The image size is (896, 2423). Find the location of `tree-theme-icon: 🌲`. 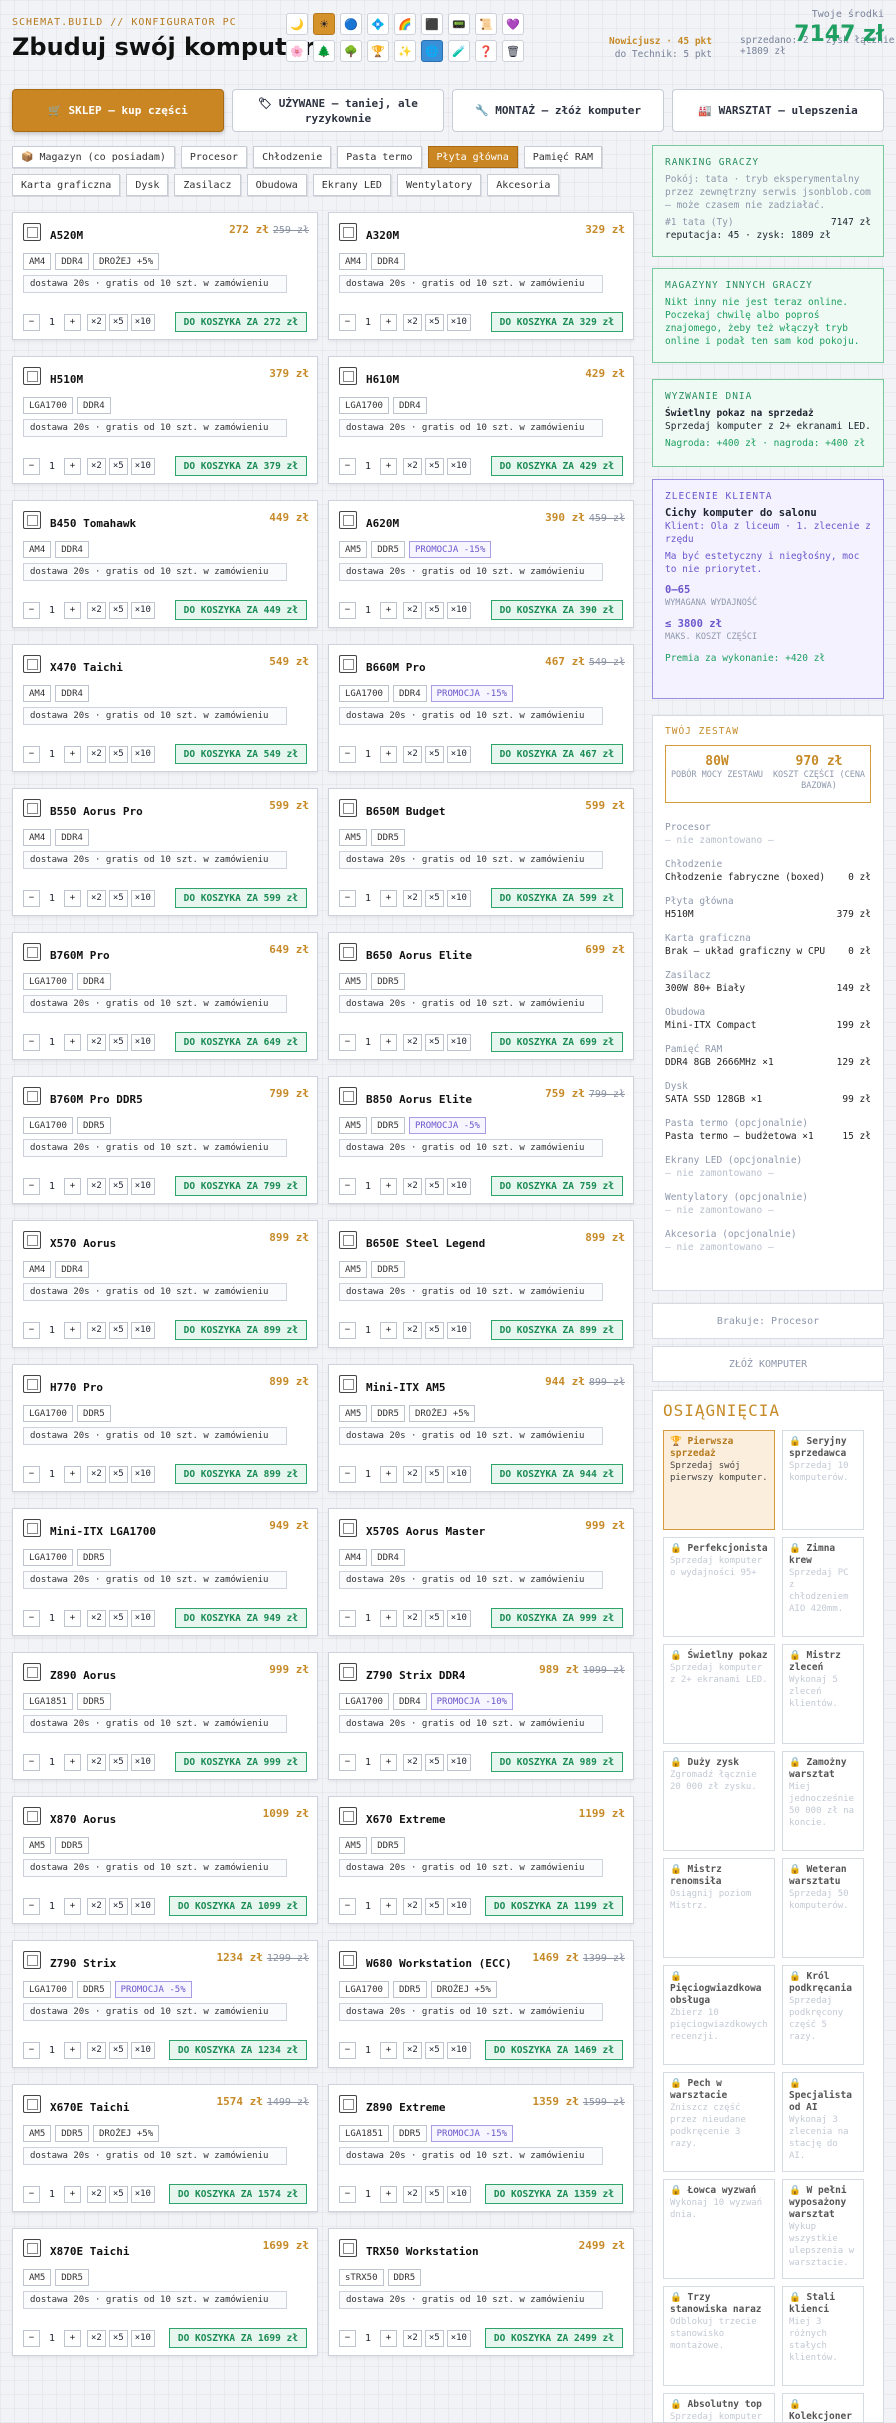

tree-theme-icon: 🌲 is located at coordinates (324, 51).